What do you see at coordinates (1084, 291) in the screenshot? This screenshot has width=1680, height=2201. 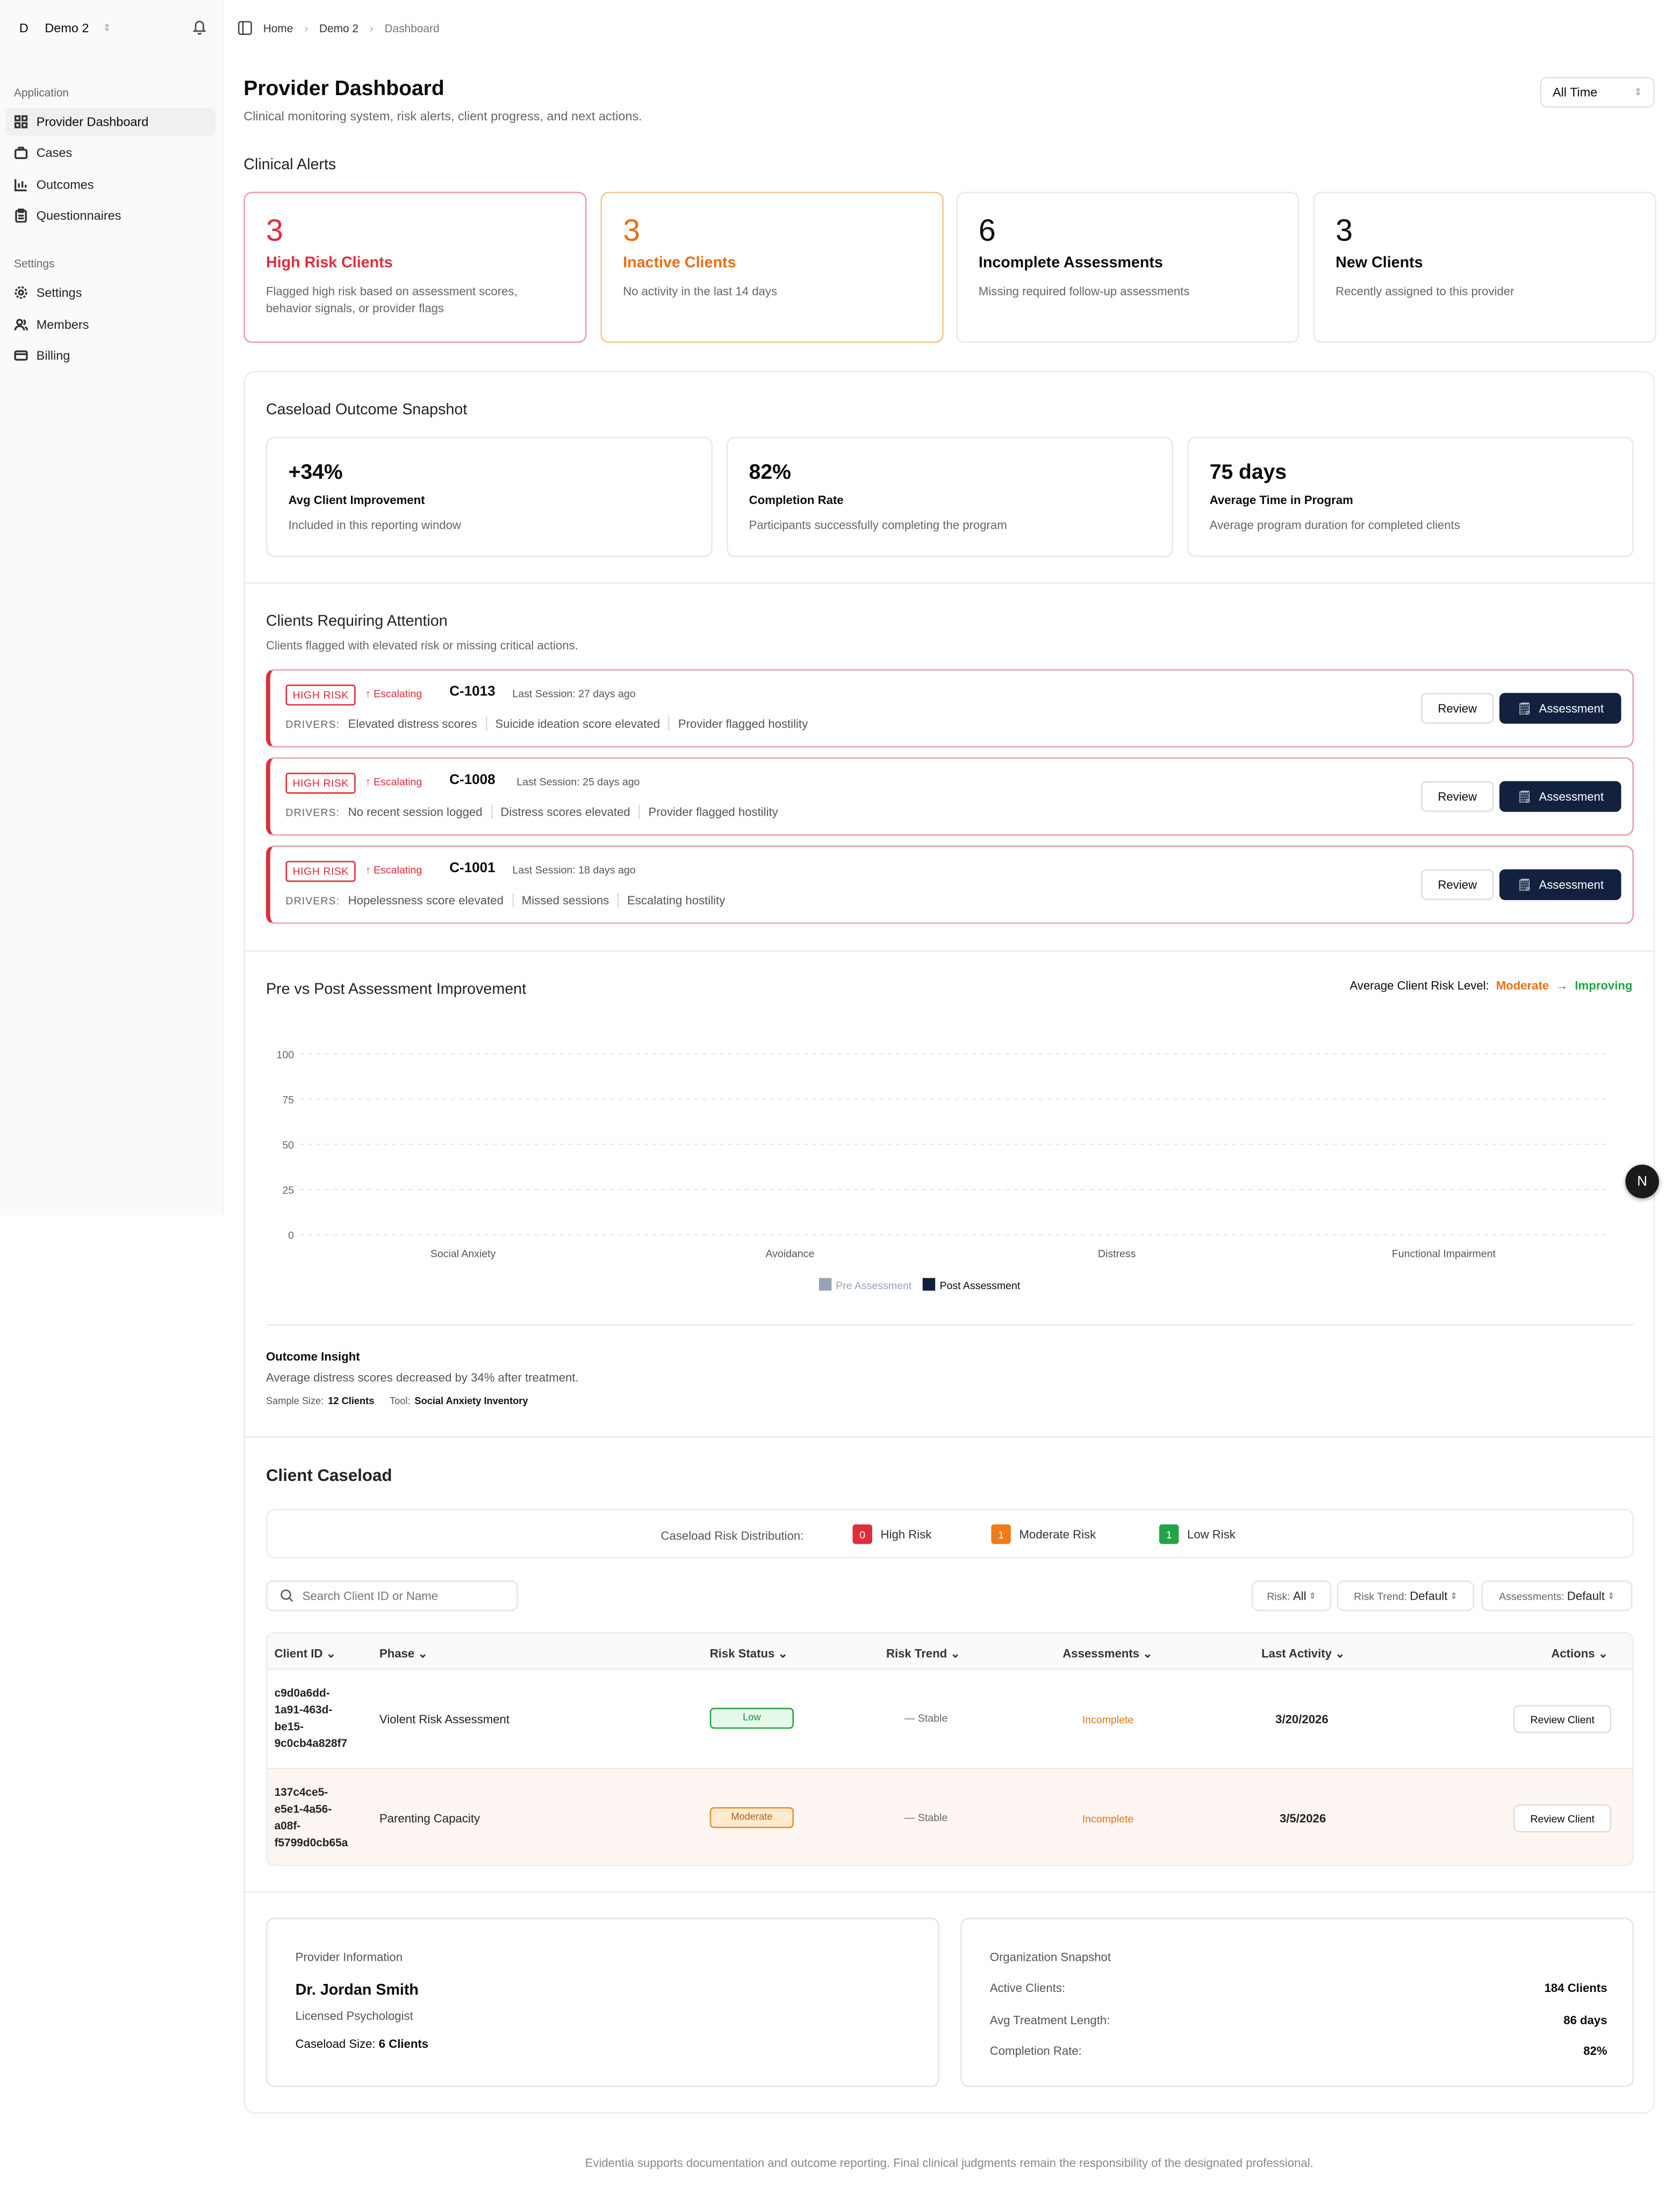 I see `alert-description: Missing required follow-up assessments` at bounding box center [1084, 291].